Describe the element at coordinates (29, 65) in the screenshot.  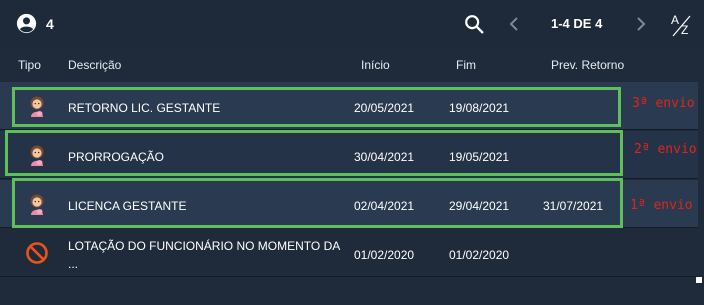
I see `column-header-tipo: Tipo` at that location.